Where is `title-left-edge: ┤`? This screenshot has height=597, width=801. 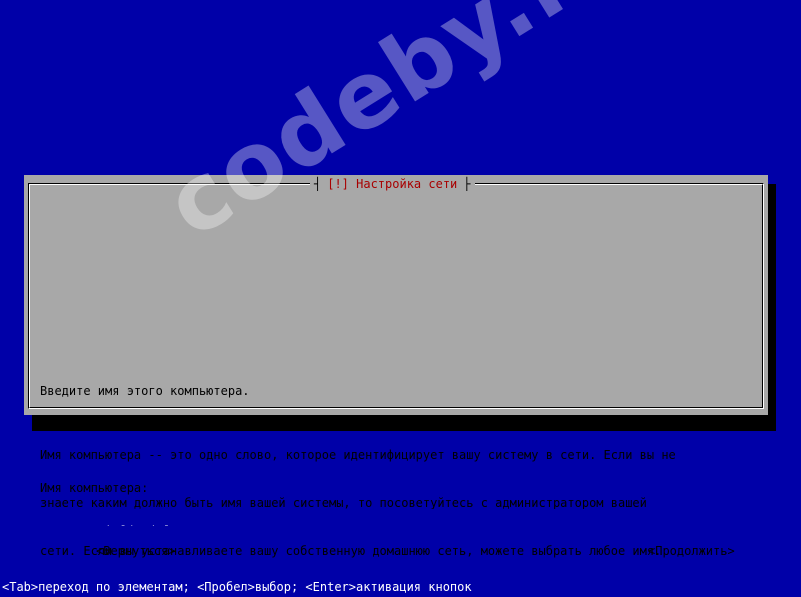
title-left-edge: ┤ is located at coordinates (318, 184).